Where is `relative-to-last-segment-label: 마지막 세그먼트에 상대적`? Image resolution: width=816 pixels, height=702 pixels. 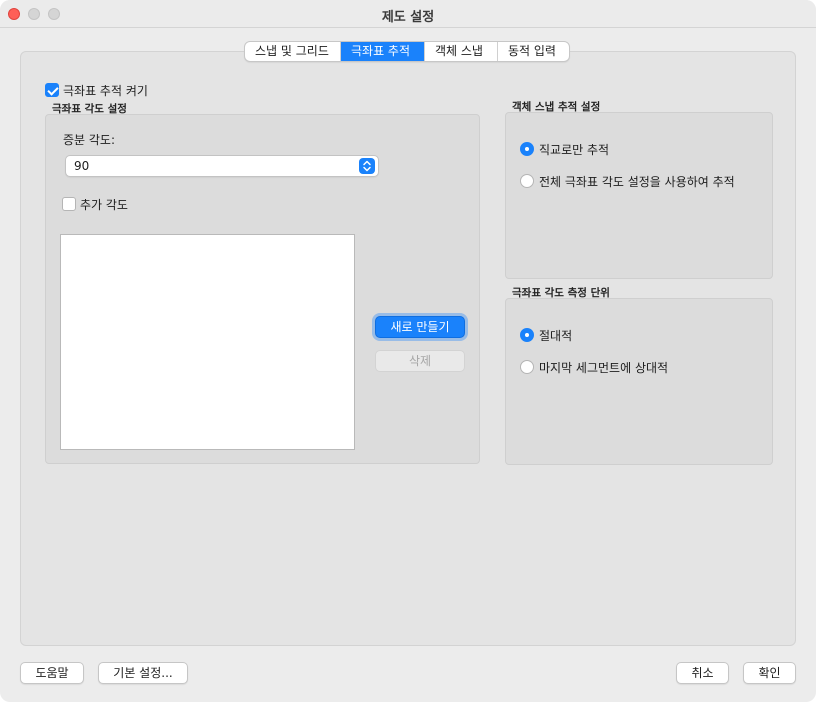
relative-to-last-segment-label: 마지막 세그먼트에 상대적 is located at coordinates (603, 367).